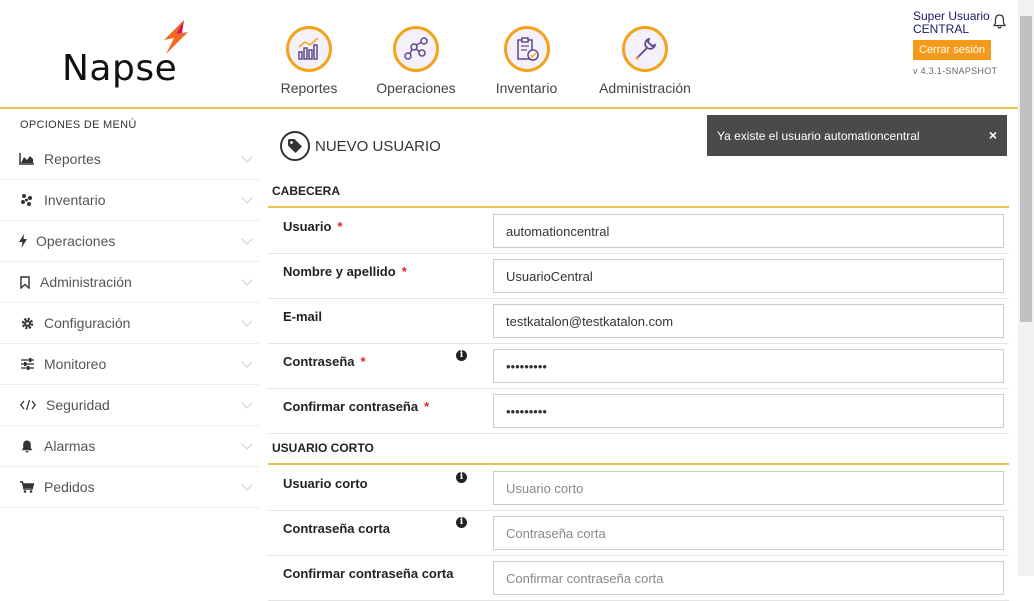  I want to click on sidebar-item-label: Monitoreo, so click(75, 364).